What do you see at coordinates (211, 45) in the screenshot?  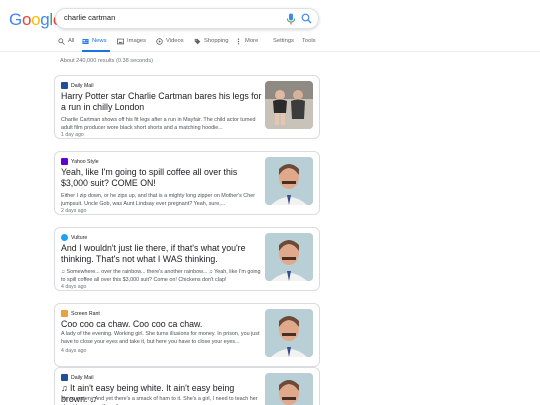 I see `tab-shopping: Shopping` at bounding box center [211, 45].